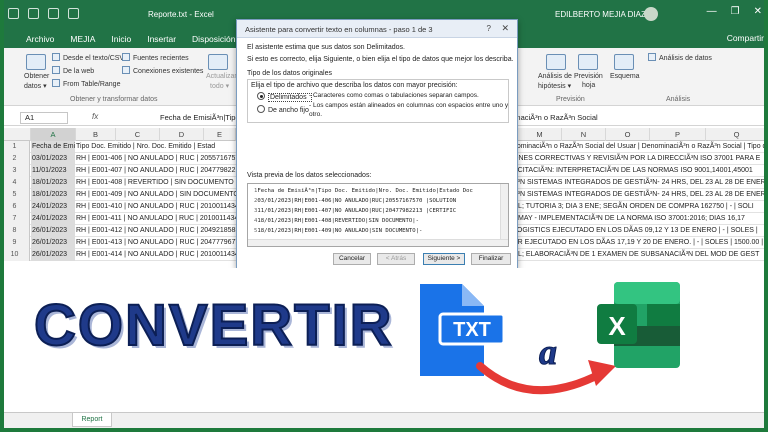 The image size is (768, 432). Describe the element at coordinates (53, 147) in the screenshot. I see `cell-a: Fecha de Emisi` at that location.